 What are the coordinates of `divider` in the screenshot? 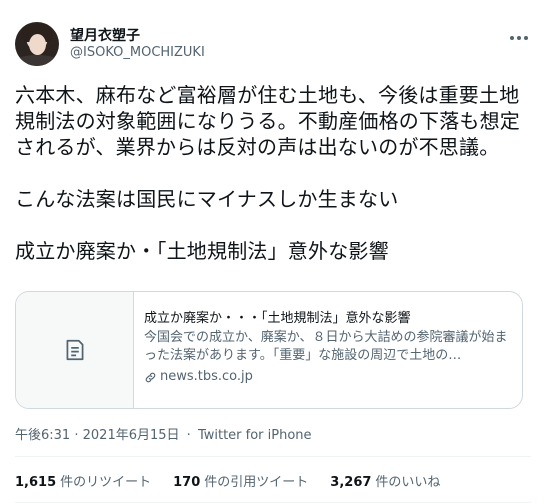 It's located at (273, 456).